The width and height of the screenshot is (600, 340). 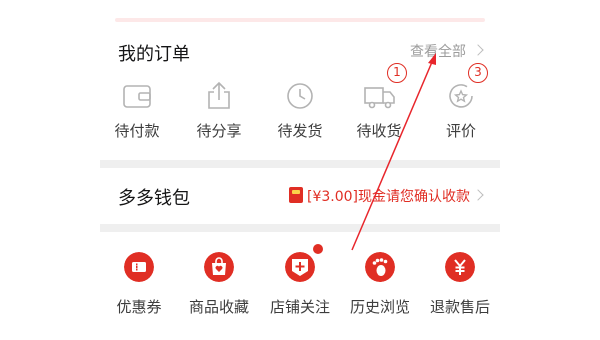 I want to click on wallet-icon, so click(x=137, y=96).